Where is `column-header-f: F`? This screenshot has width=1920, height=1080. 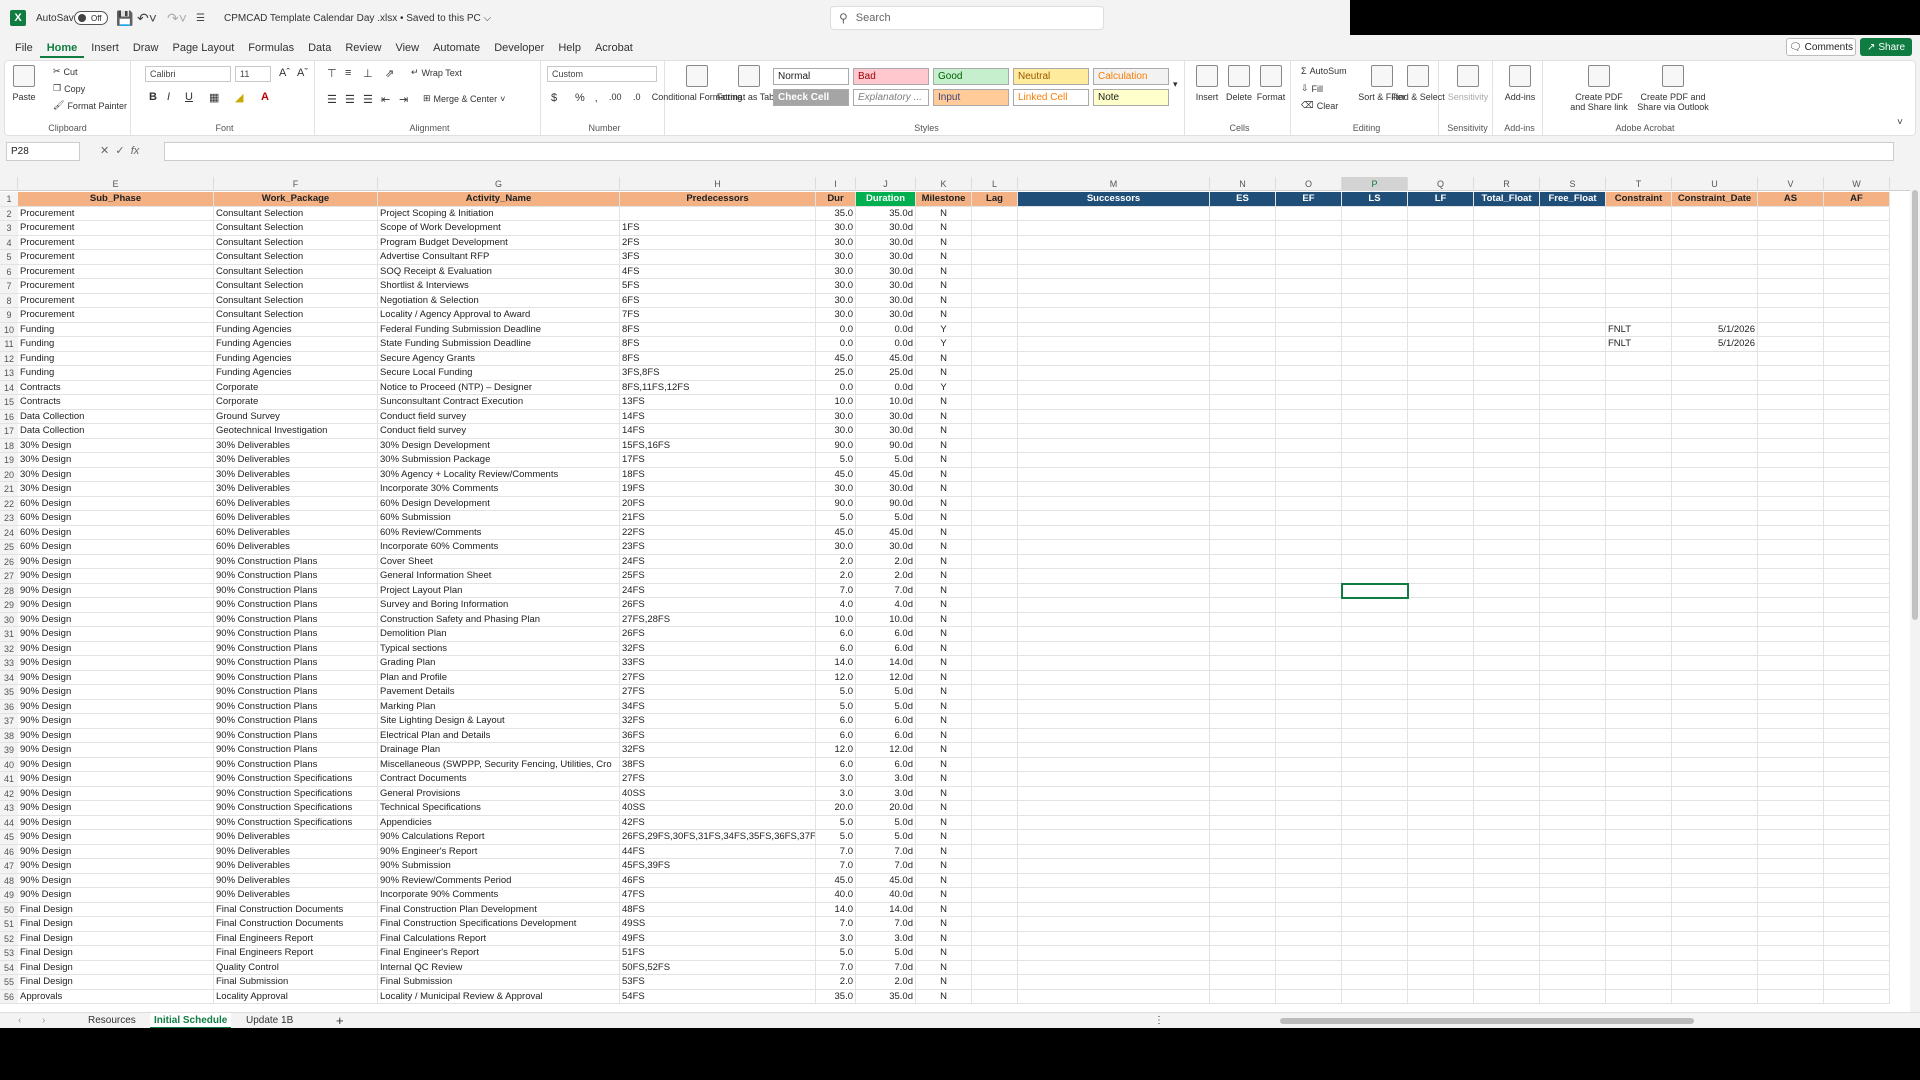 column-header-f: F is located at coordinates (296, 184).